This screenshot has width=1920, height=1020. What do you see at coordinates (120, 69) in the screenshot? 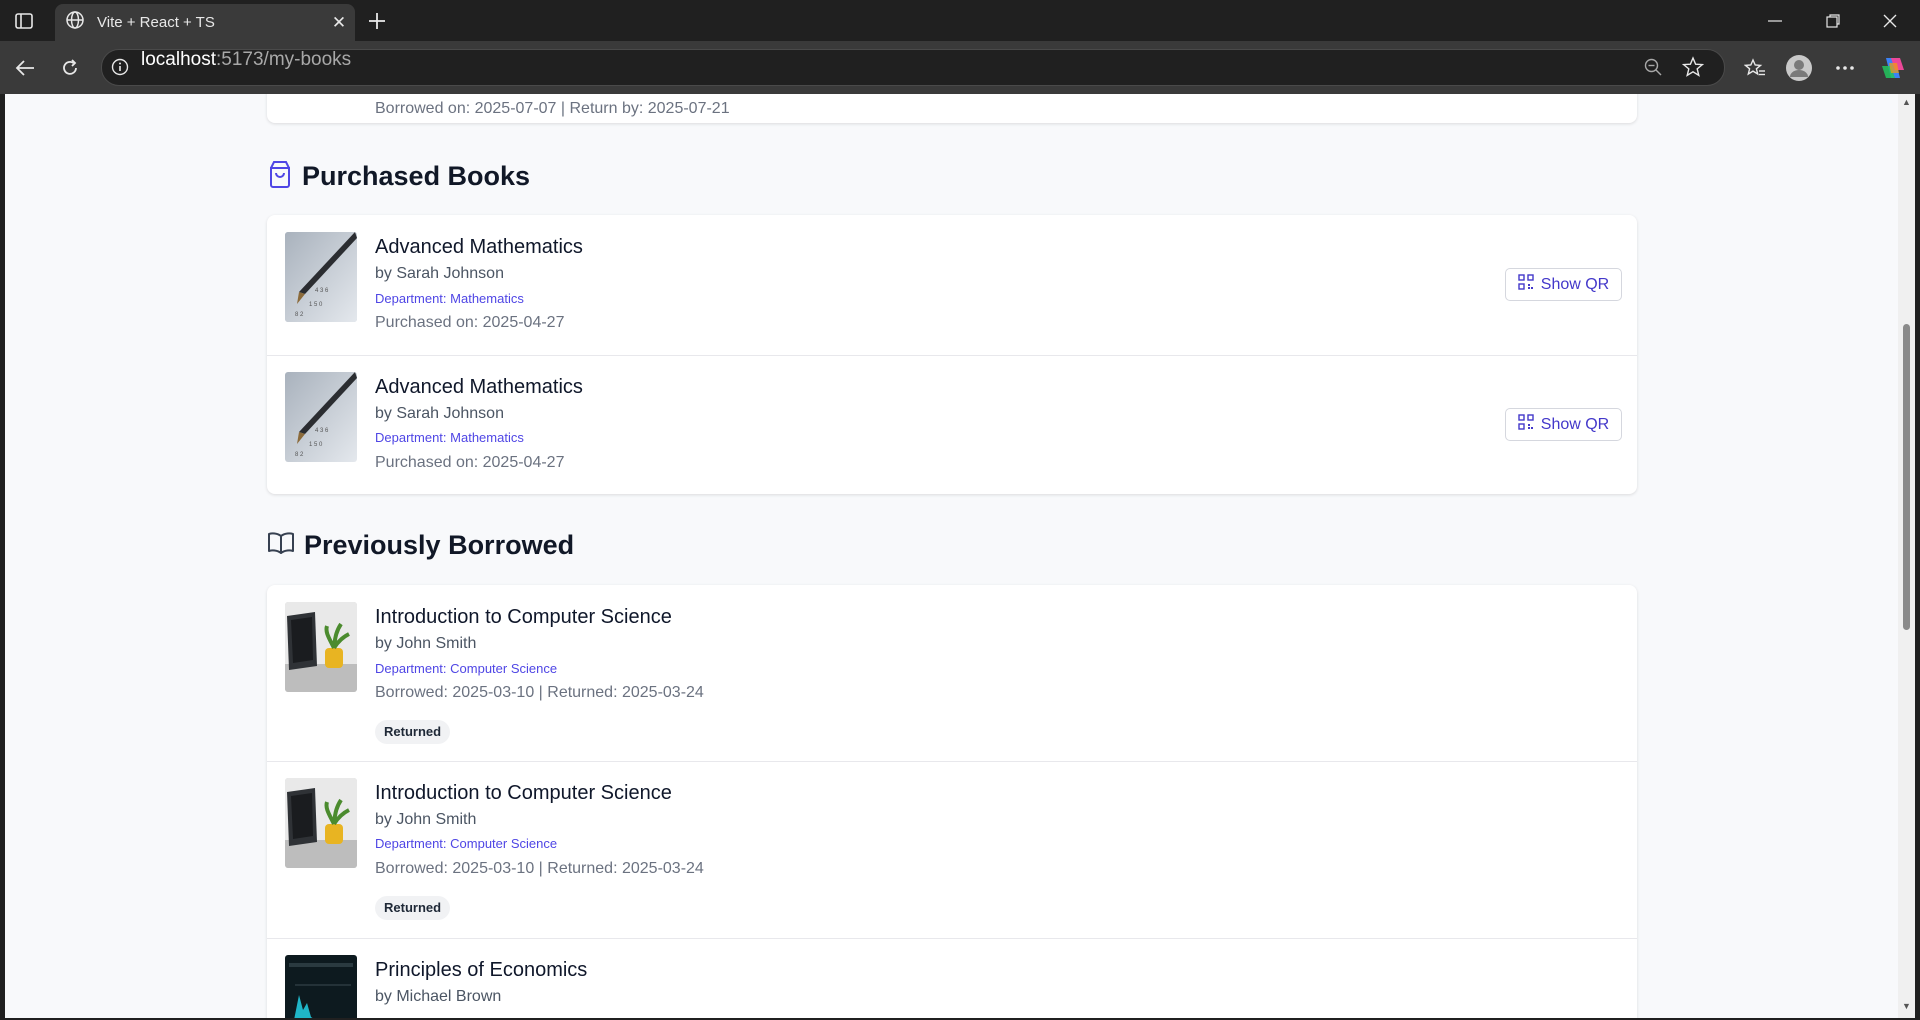
I see `site-info-icon` at bounding box center [120, 69].